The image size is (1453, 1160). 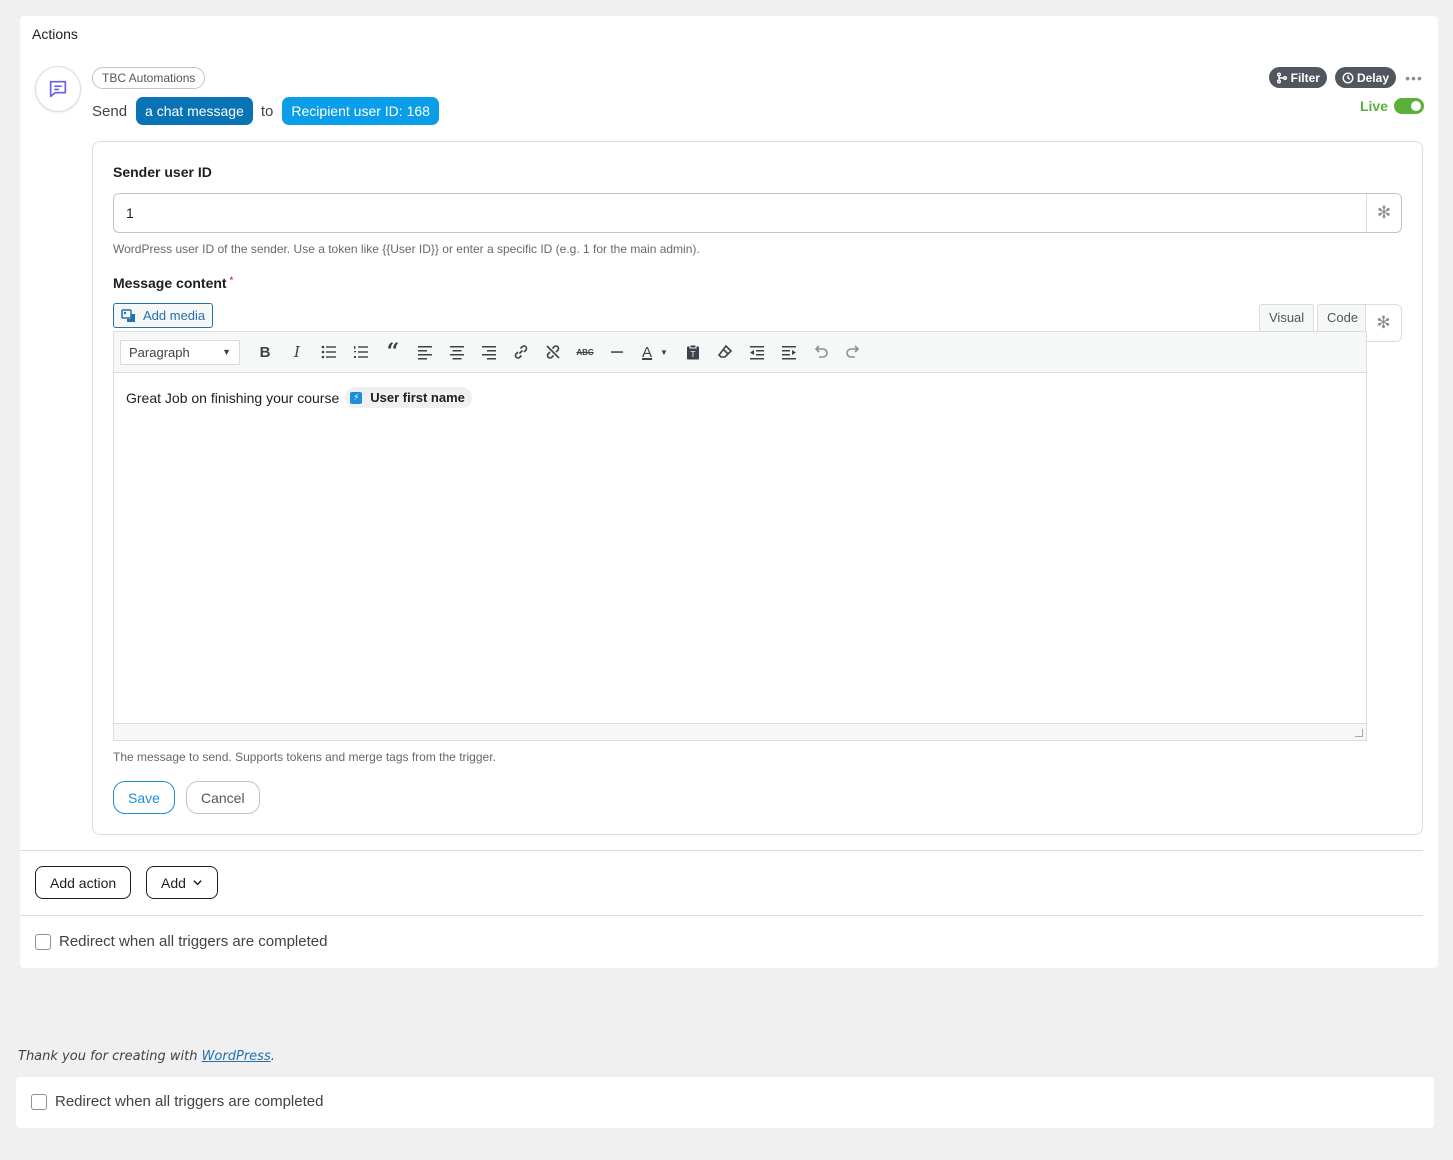 I want to click on strikethrough-icon: ABC, so click(x=585, y=352).